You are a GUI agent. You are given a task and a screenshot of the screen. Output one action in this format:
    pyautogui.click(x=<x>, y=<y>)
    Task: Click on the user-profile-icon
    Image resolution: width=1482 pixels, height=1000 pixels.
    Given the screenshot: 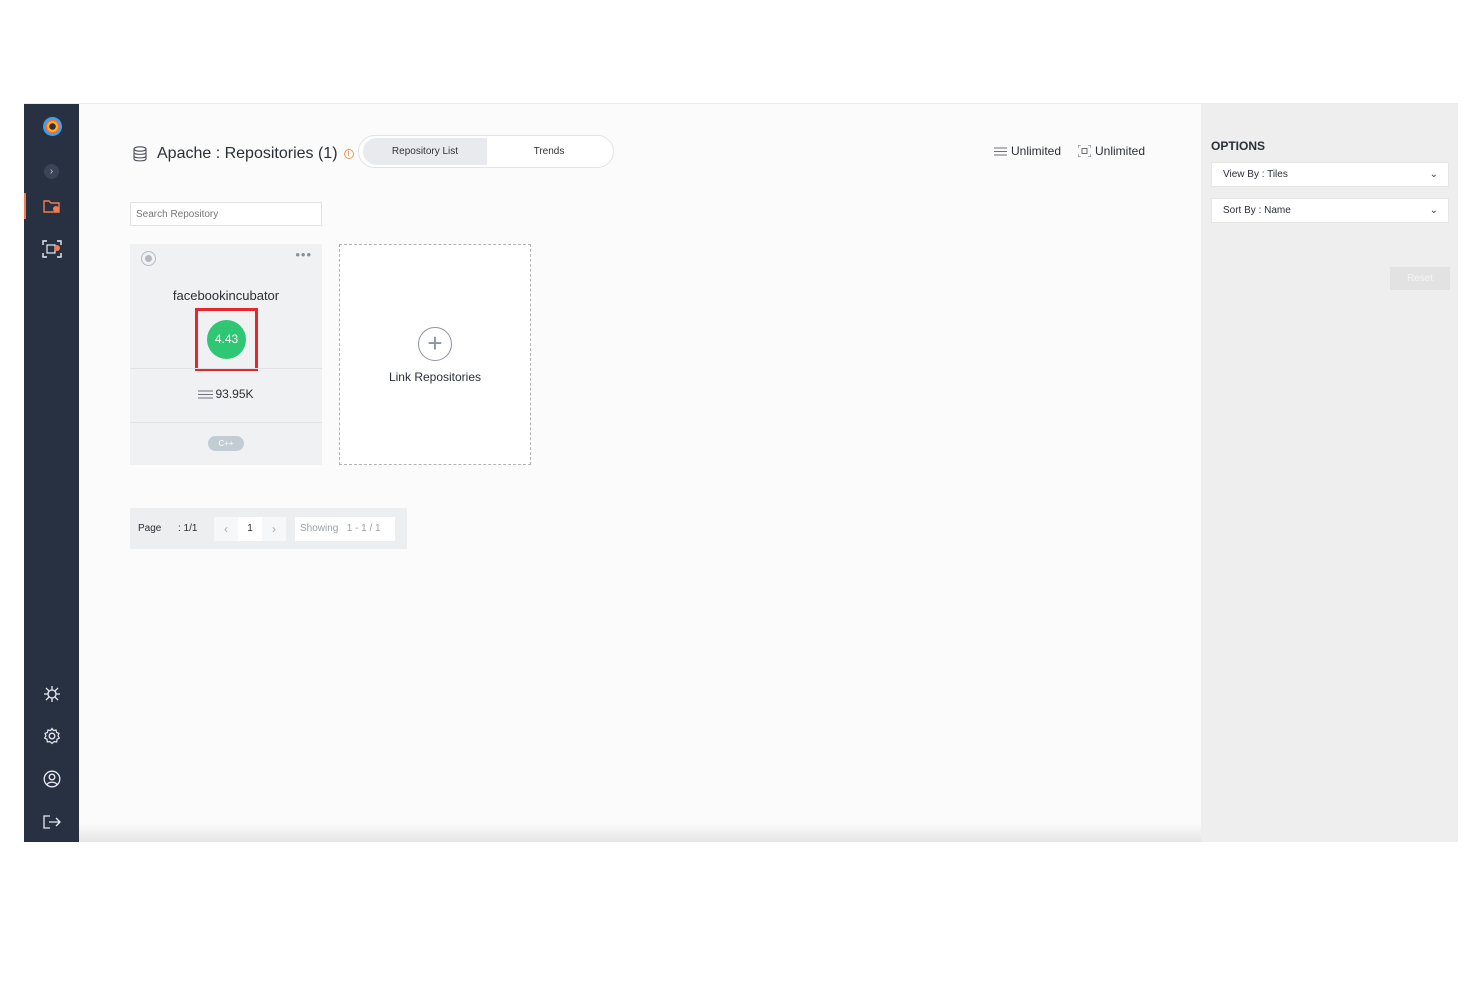 What is the action you would take?
    pyautogui.click(x=51, y=779)
    